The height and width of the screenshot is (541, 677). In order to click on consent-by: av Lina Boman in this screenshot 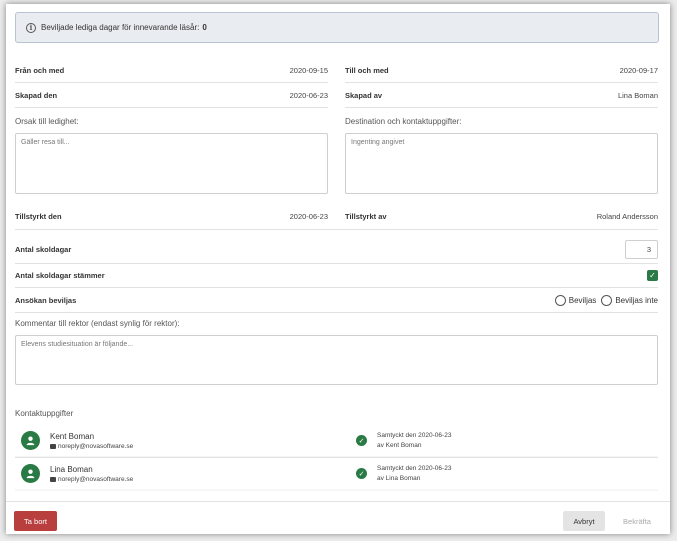, I will do `click(399, 478)`.